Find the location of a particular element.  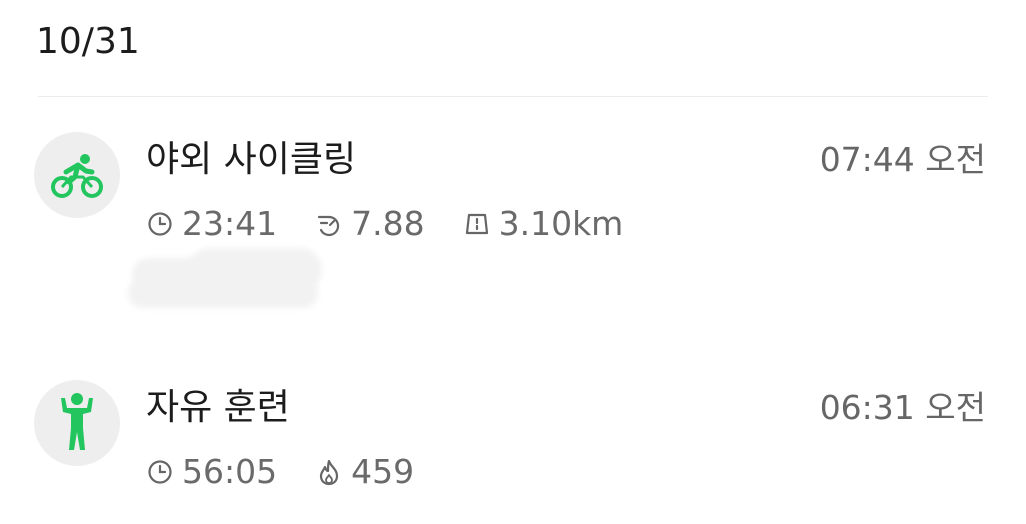

duration-value: 56:05 is located at coordinates (230, 471).